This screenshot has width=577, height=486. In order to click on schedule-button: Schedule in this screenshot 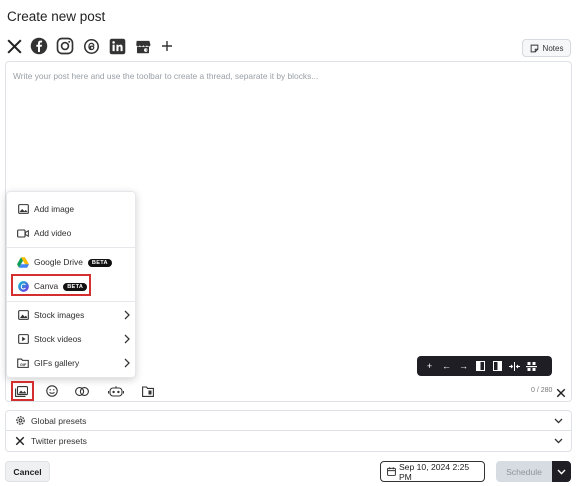, I will do `click(524, 471)`.